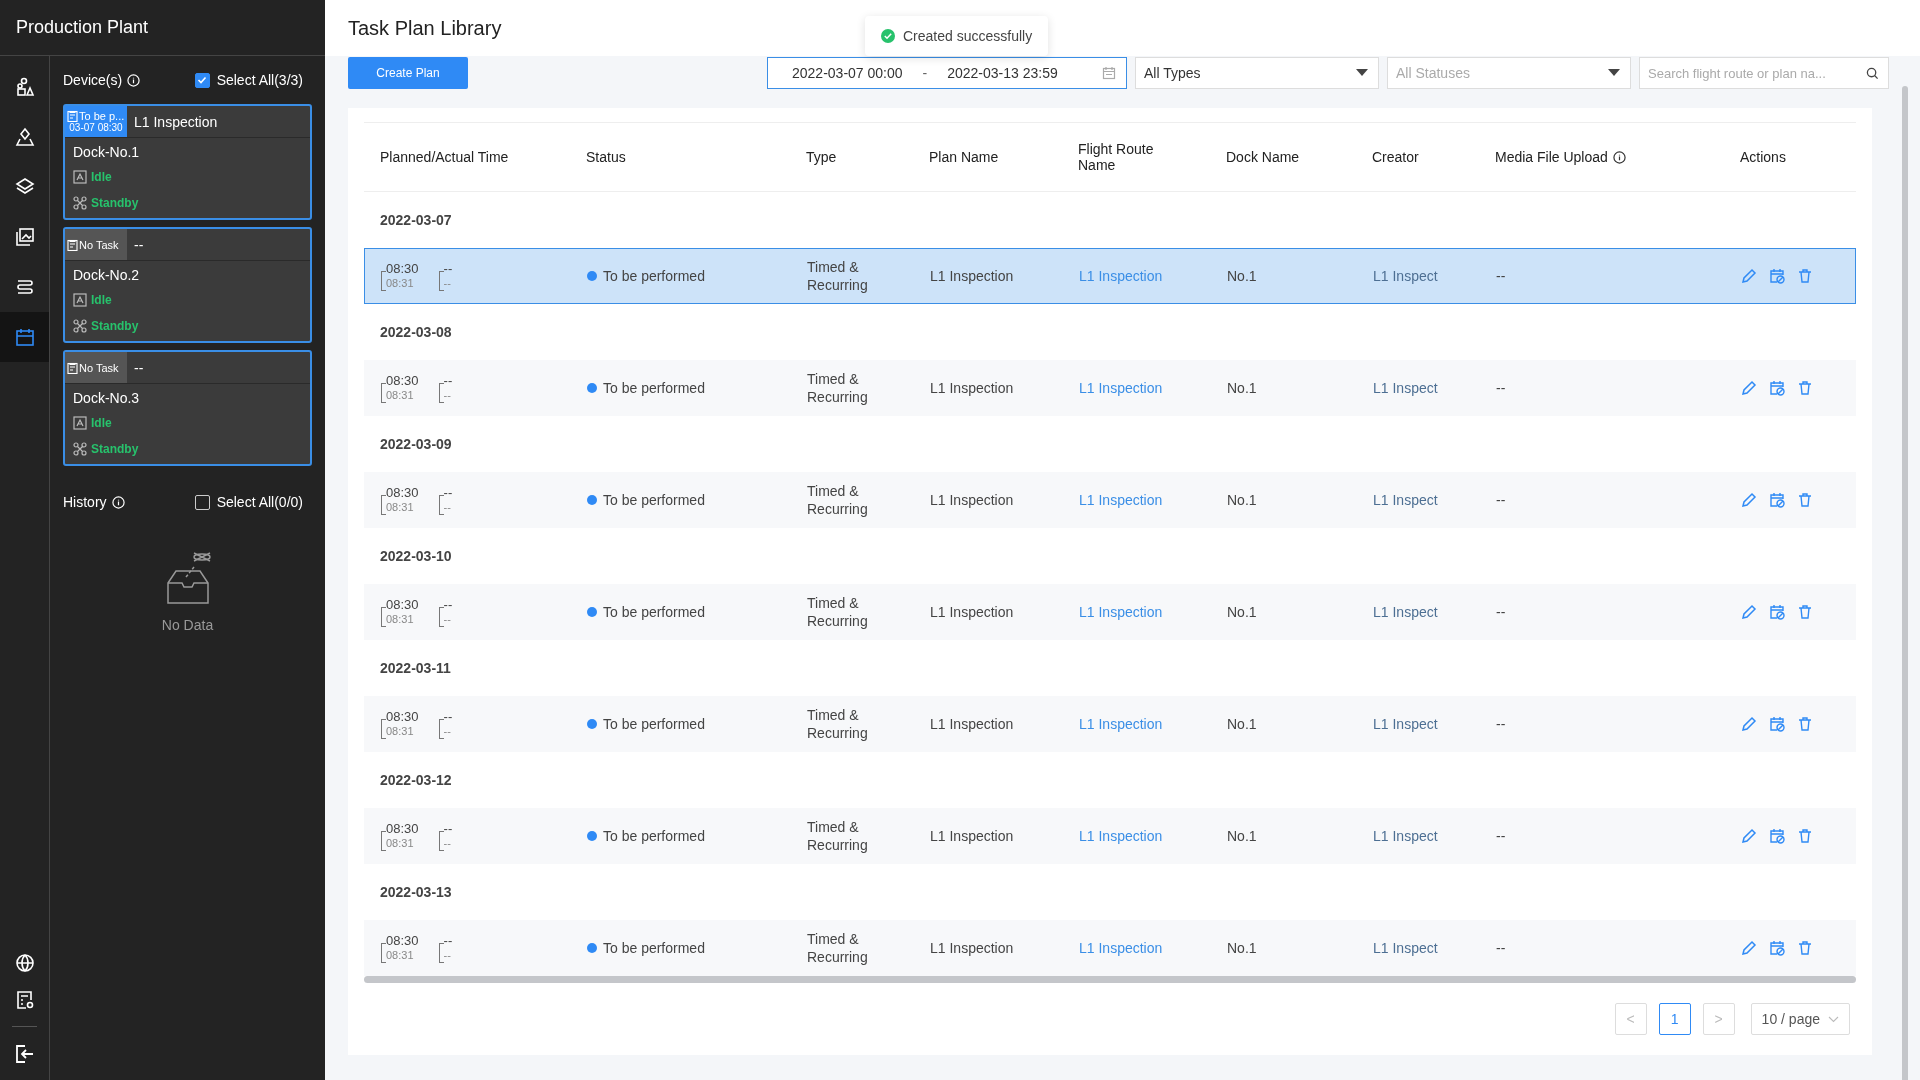 The image size is (1920, 1080). I want to click on date-group-label: 2022-03-12, so click(416, 780).